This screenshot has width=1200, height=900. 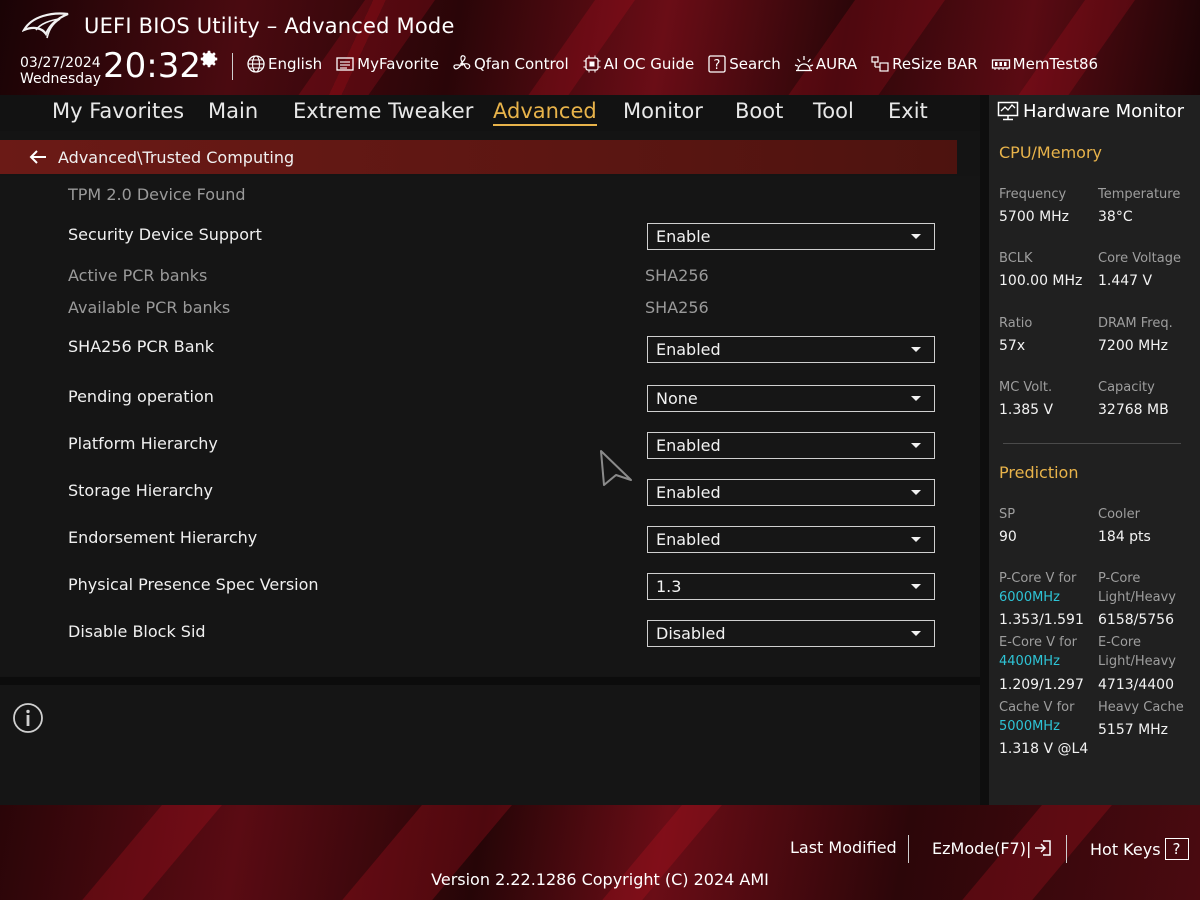 I want to click on back-arrow-icon, so click(x=38, y=157).